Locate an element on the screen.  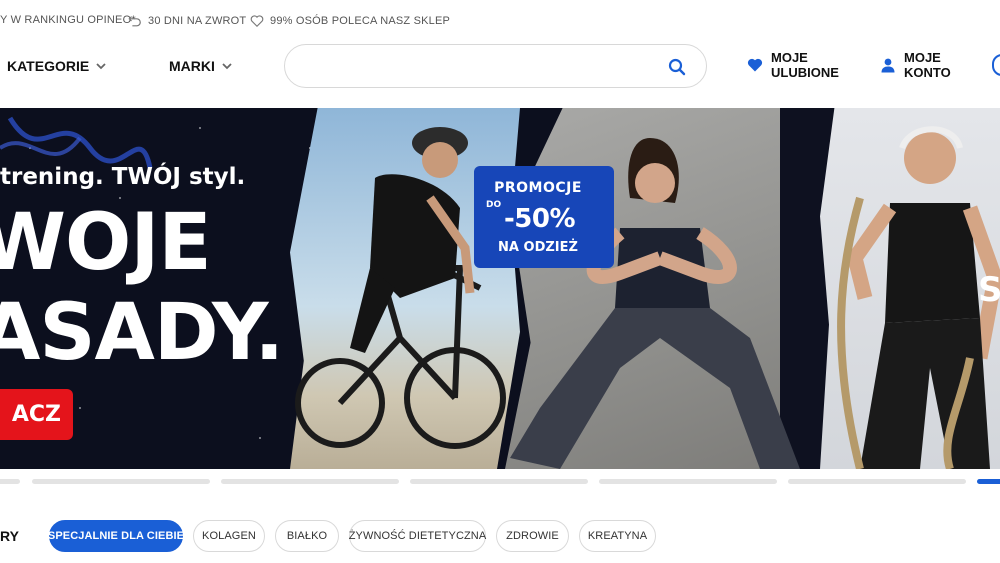
search-icon is located at coordinates (677, 67).